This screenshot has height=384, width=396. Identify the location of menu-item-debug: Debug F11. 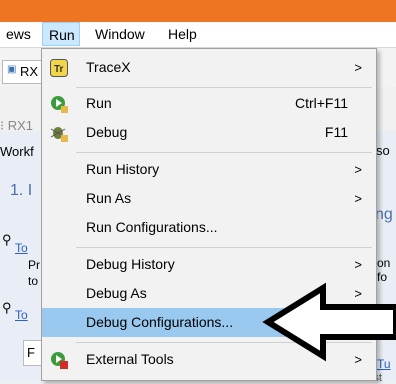
(209, 132).